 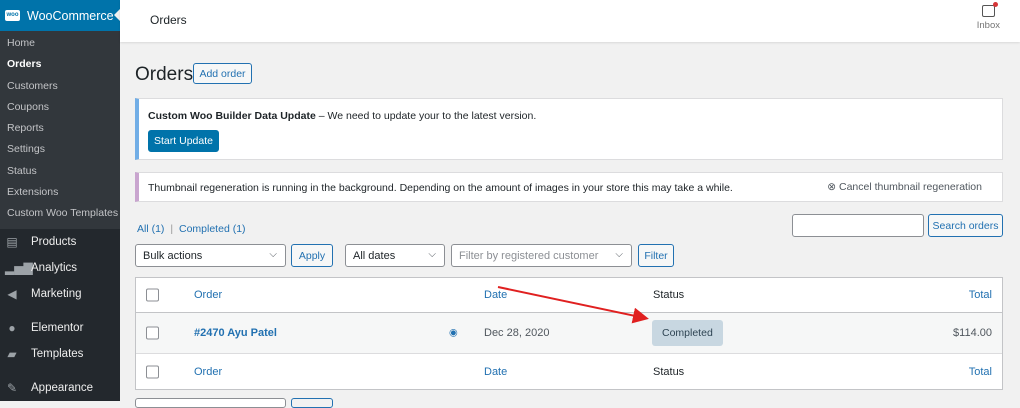 I want to click on red-arrow, so click(x=573, y=305).